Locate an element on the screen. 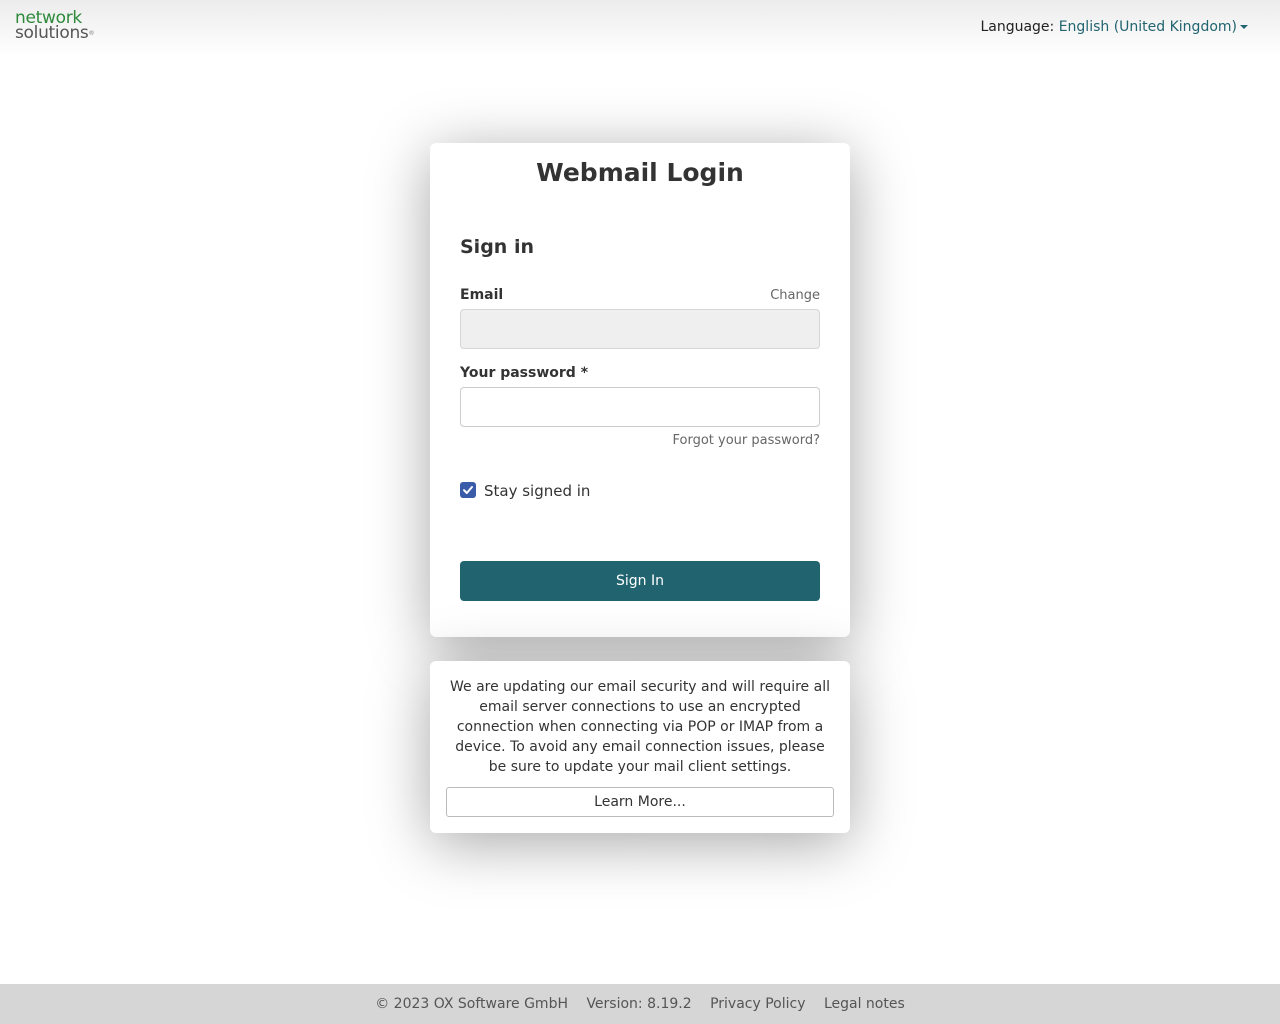  change-email-link: Change is located at coordinates (795, 295).